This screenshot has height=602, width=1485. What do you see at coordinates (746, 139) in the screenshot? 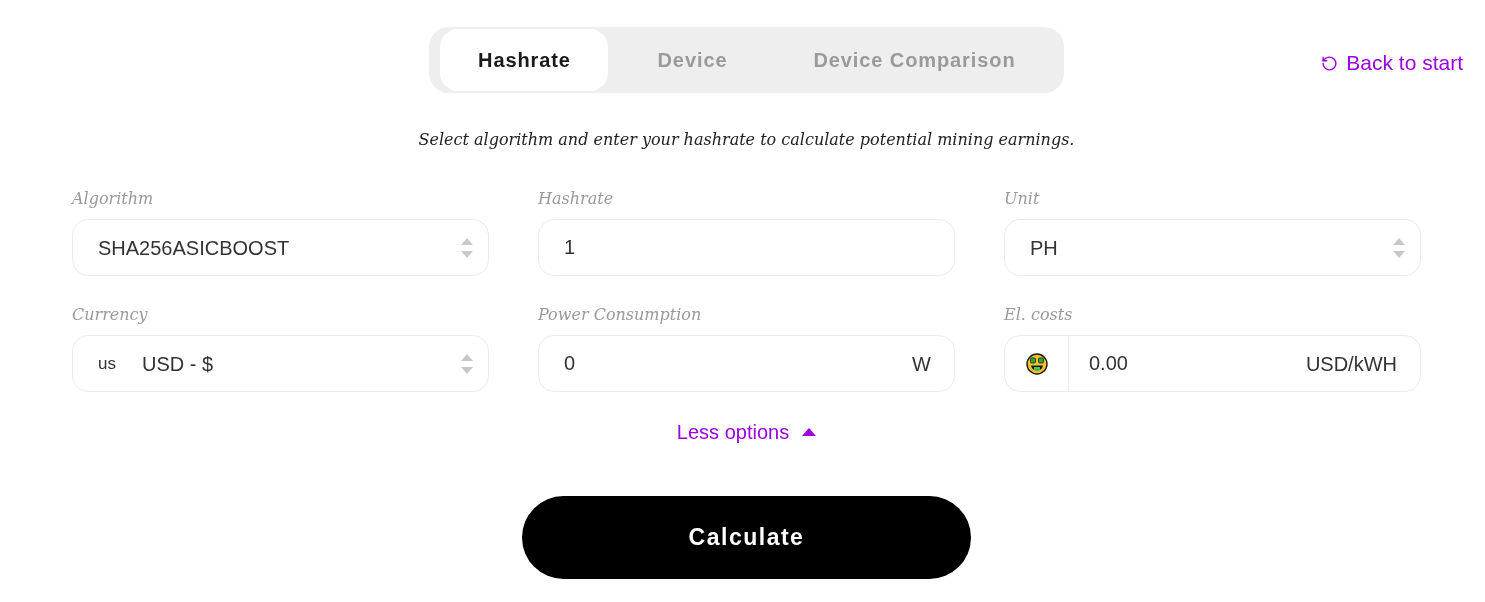
I see `subtitle-text: Select algorithm and enter your hashrate to calculate potential mining earnings.` at bounding box center [746, 139].